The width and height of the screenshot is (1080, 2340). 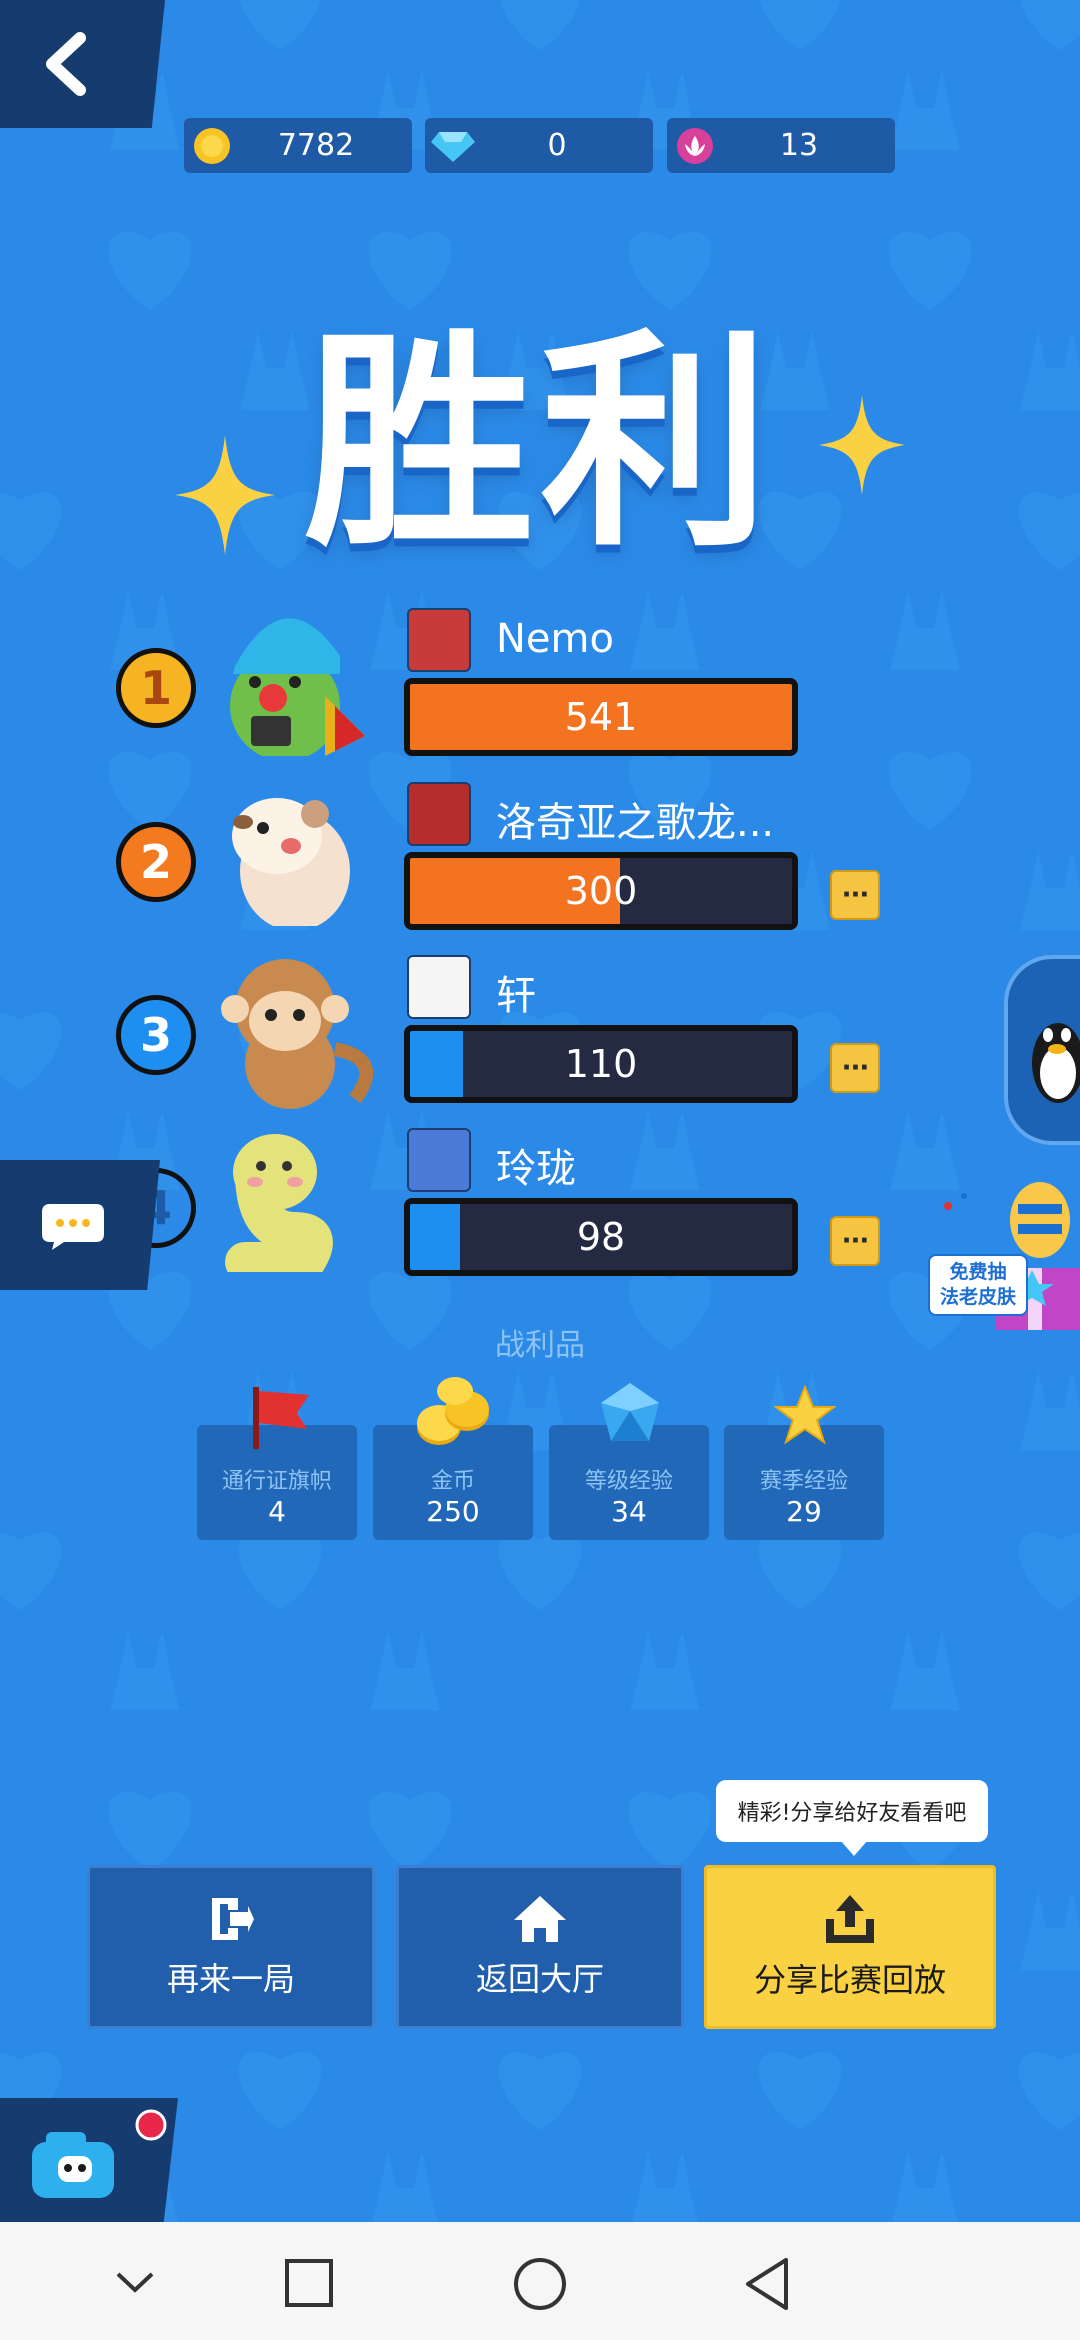 I want to click on score-bar: 541, so click(x=601, y=717).